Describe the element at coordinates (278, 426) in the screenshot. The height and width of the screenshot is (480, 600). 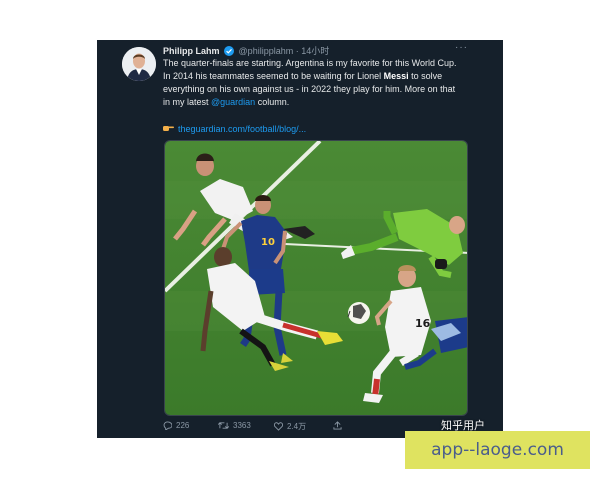
I see `heart-icon` at that location.